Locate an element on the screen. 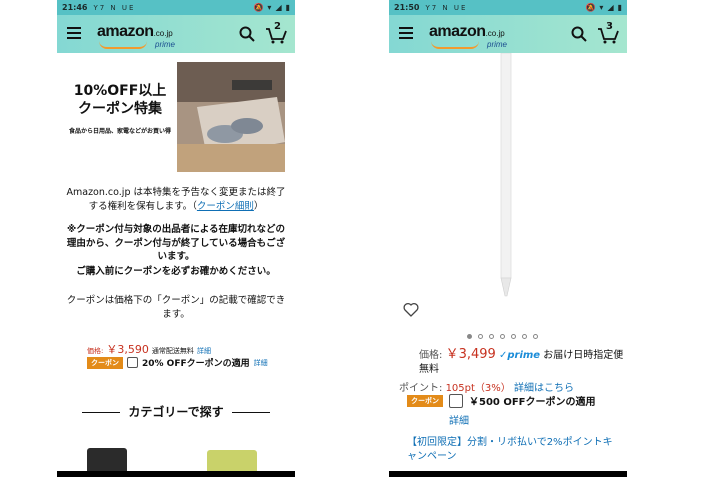 Image resolution: width=715 pixels, height=477 pixels. cart-button: 3 is located at coordinates (608, 33).